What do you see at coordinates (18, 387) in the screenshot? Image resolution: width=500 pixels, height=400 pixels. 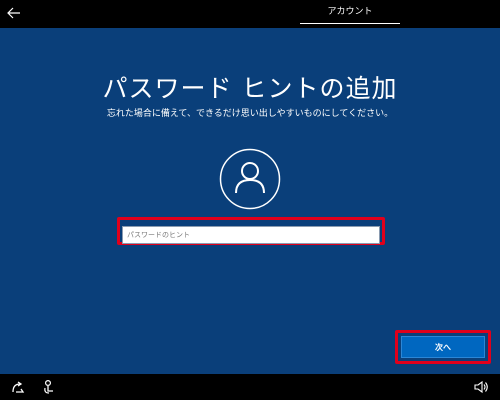 I see `ease-of-access-icon` at bounding box center [18, 387].